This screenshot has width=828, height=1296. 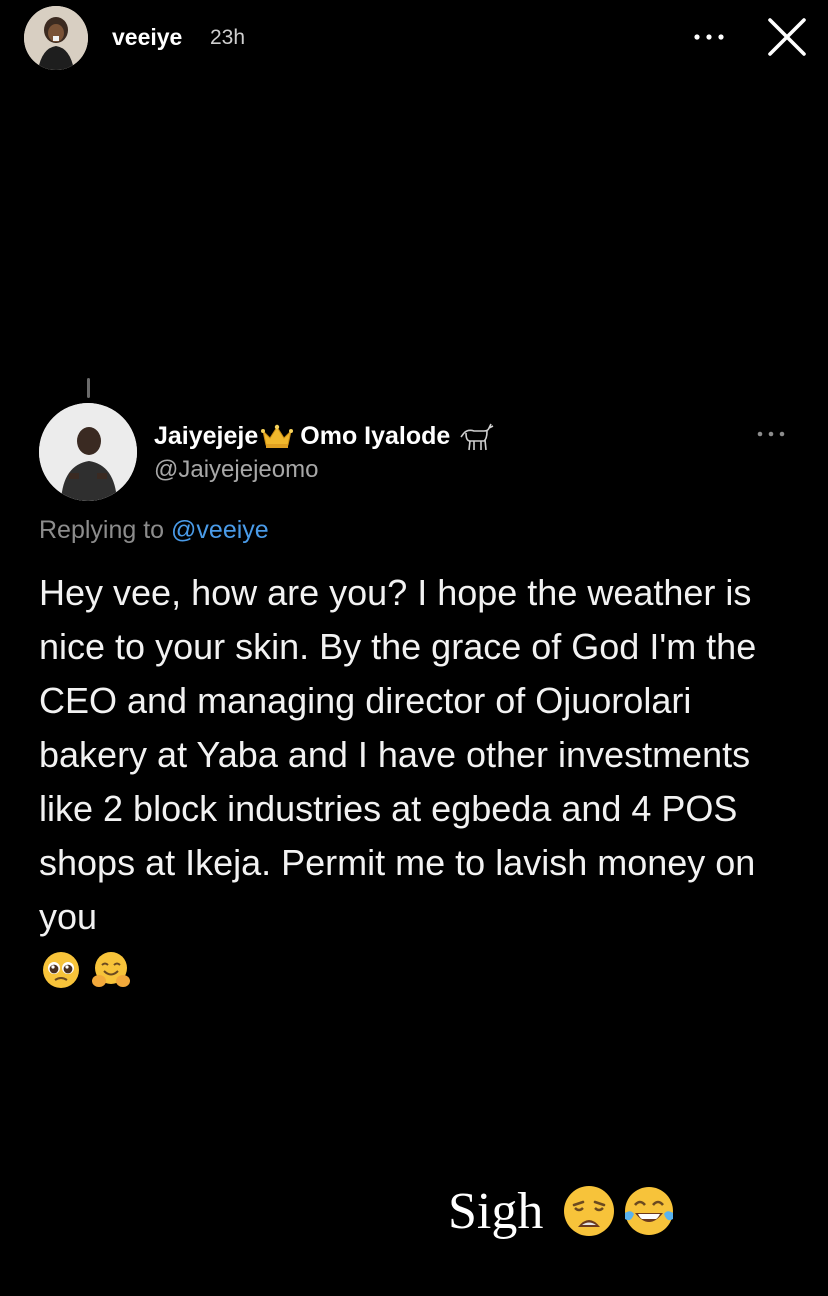 I want to click on more-horizontal-icon, so click(x=709, y=37).